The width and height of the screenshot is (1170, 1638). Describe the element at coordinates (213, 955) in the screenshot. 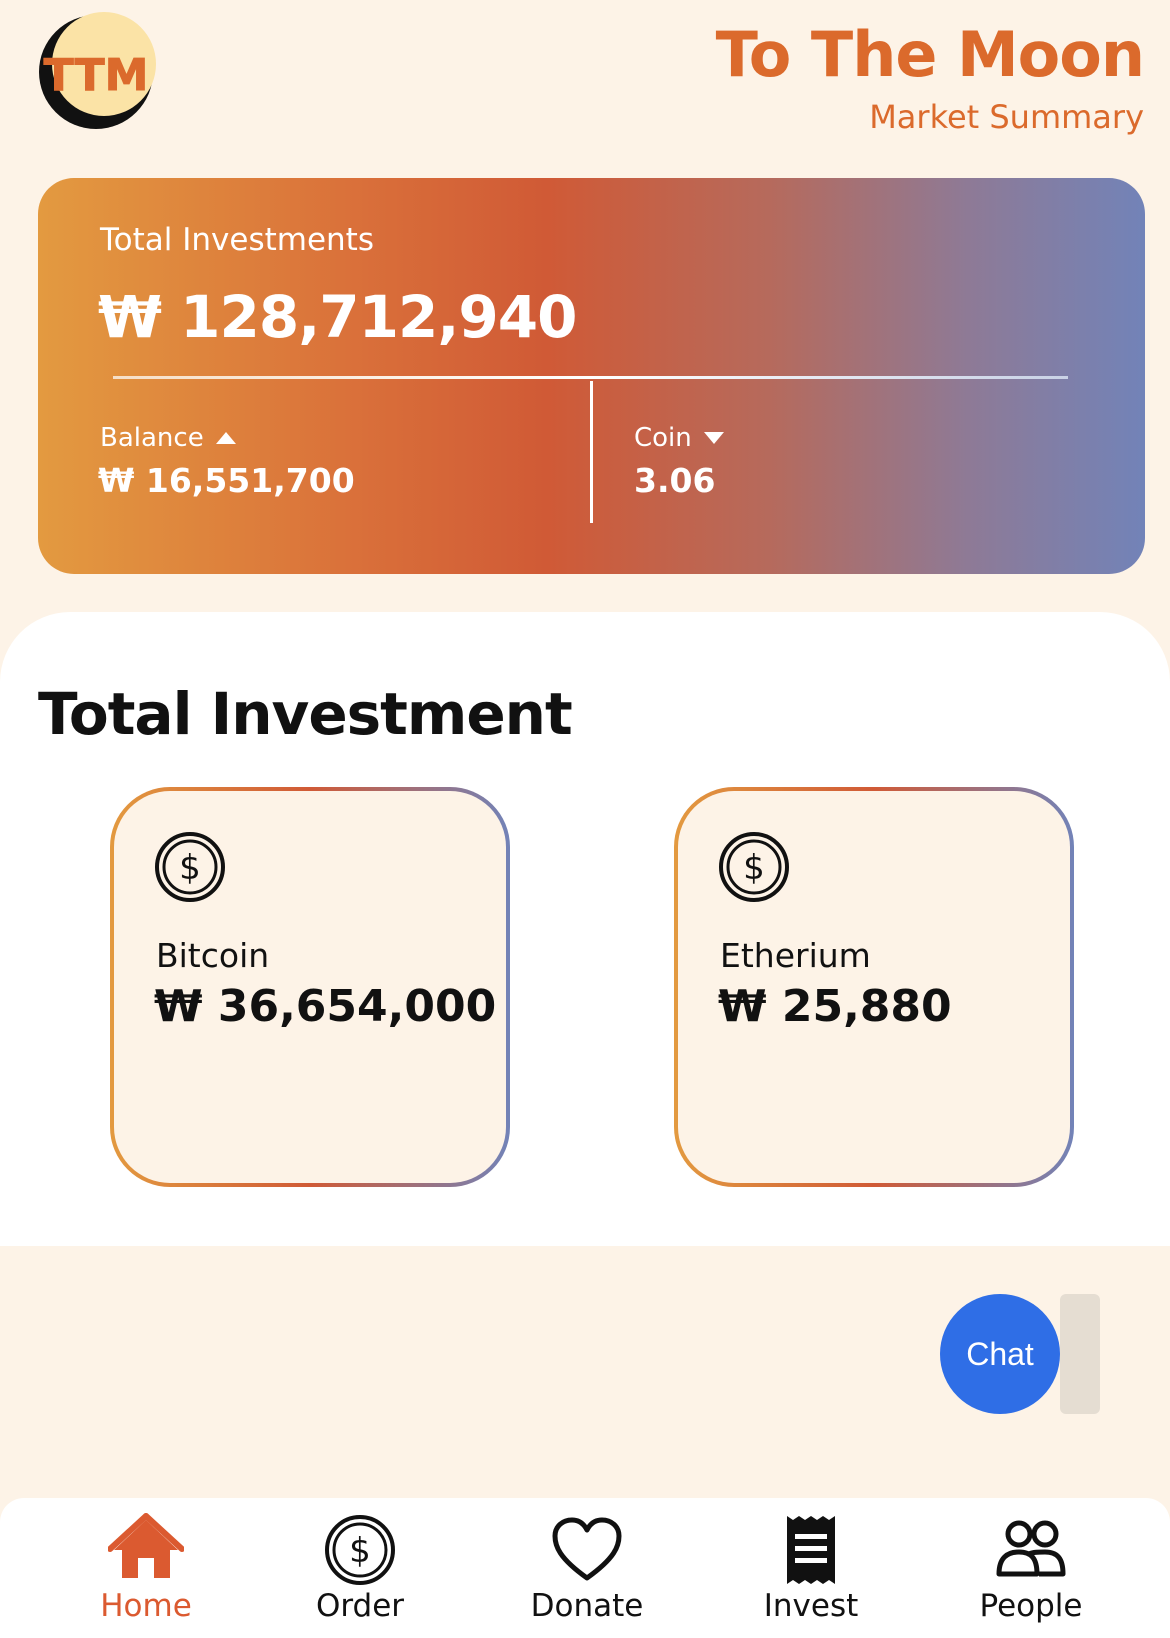

I see `coin-name: Bitcoin` at that location.